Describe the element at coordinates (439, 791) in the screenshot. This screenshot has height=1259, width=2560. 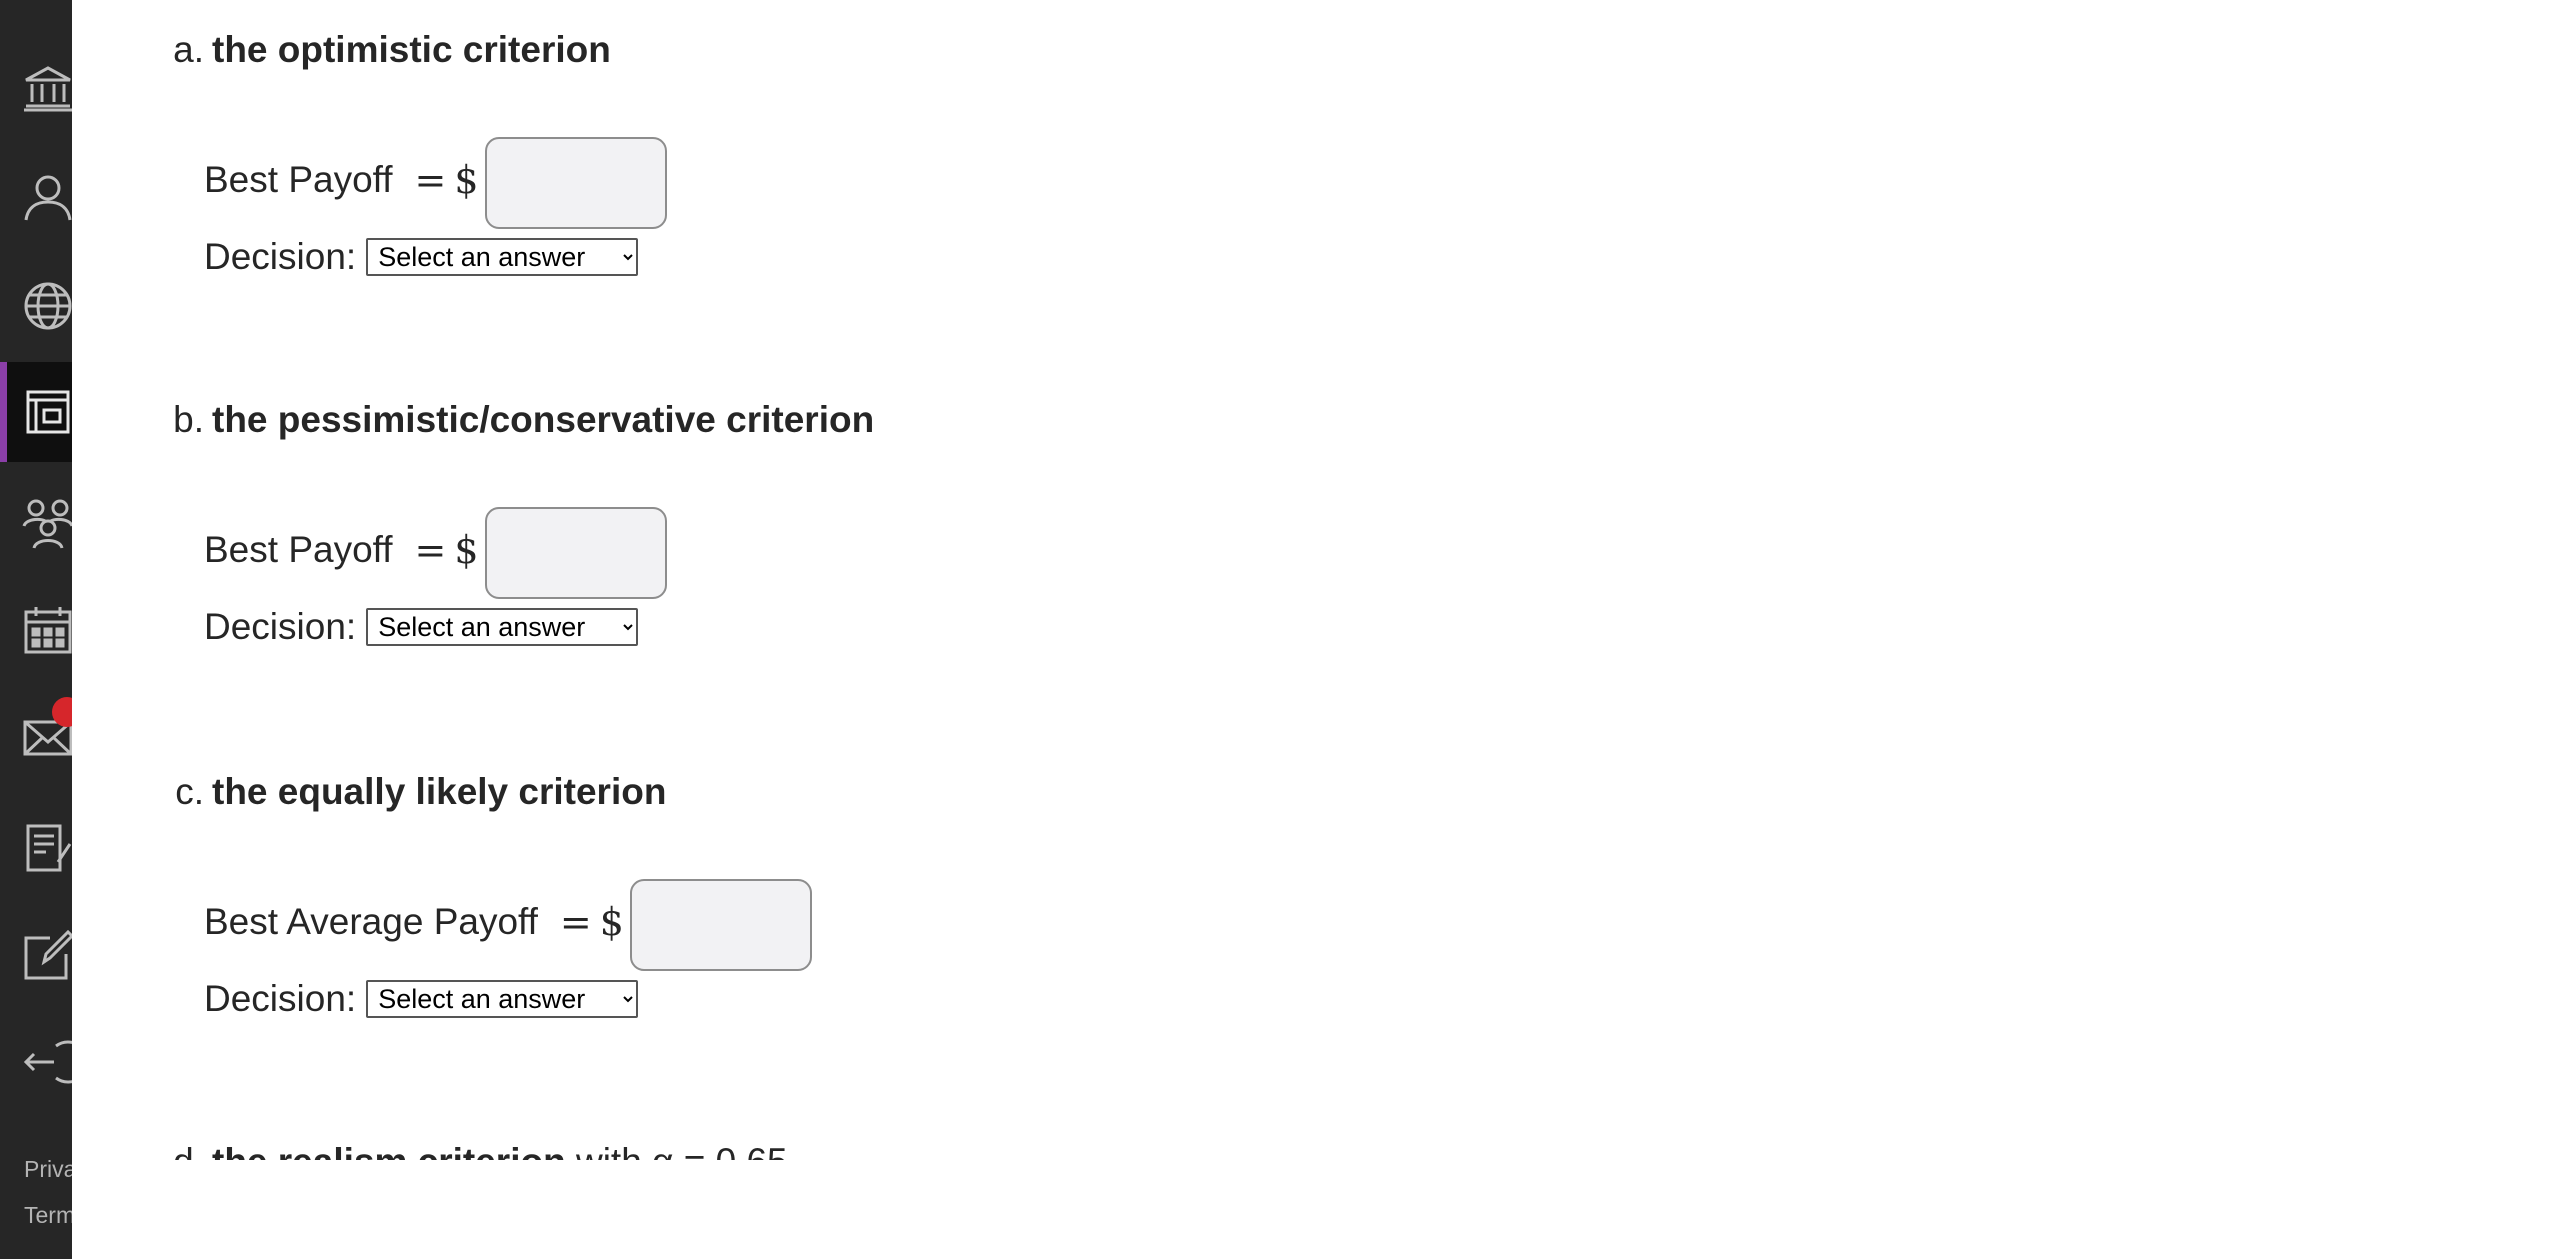
I see `part-title: the equally likely criterion` at that location.